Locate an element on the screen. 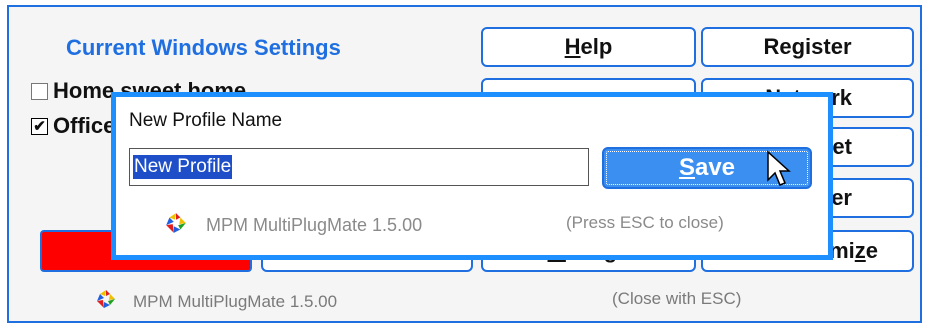  settings-title: Current Windows Settings is located at coordinates (203, 47).